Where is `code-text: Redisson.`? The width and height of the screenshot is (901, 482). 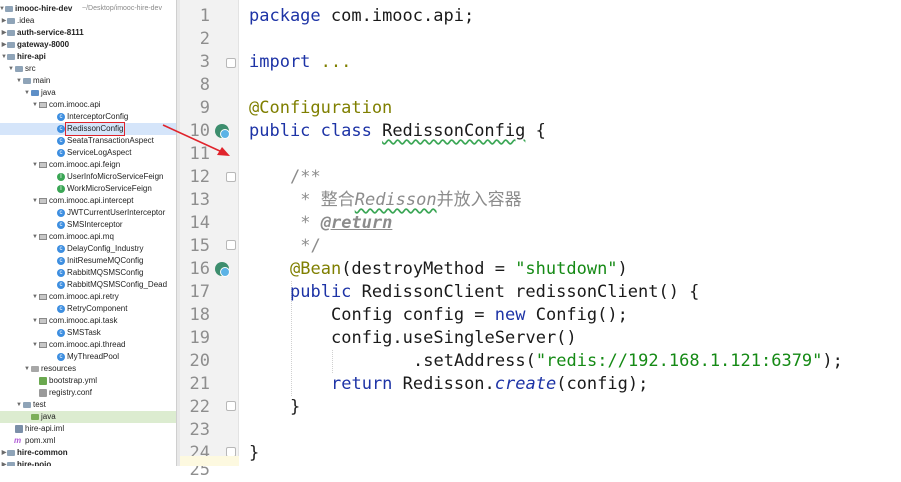 code-text: Redisson. is located at coordinates (443, 384).